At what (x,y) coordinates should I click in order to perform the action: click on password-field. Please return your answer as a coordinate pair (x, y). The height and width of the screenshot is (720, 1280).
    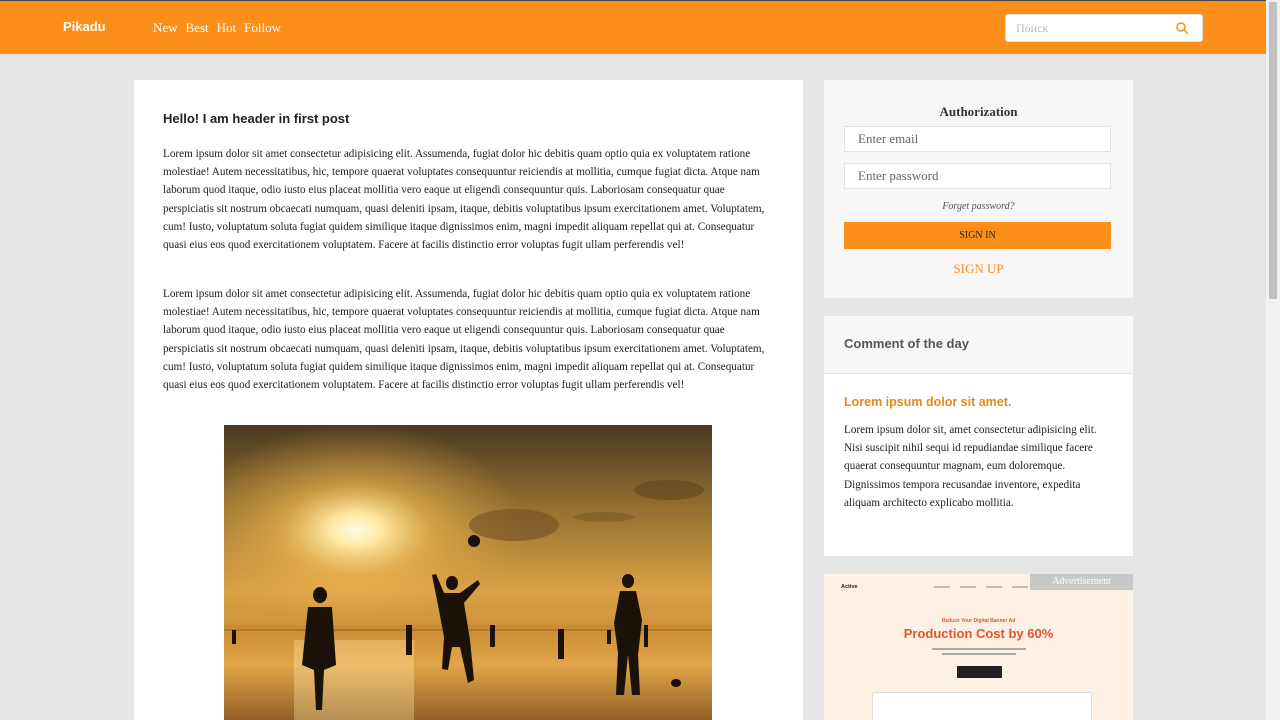
    Looking at the image, I should click on (977, 176).